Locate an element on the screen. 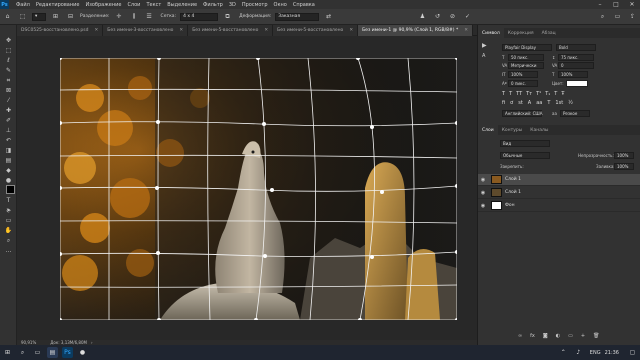 The height and width of the screenshot is (360, 640). crop-tool-icon: ⌗ is located at coordinates (8, 80).